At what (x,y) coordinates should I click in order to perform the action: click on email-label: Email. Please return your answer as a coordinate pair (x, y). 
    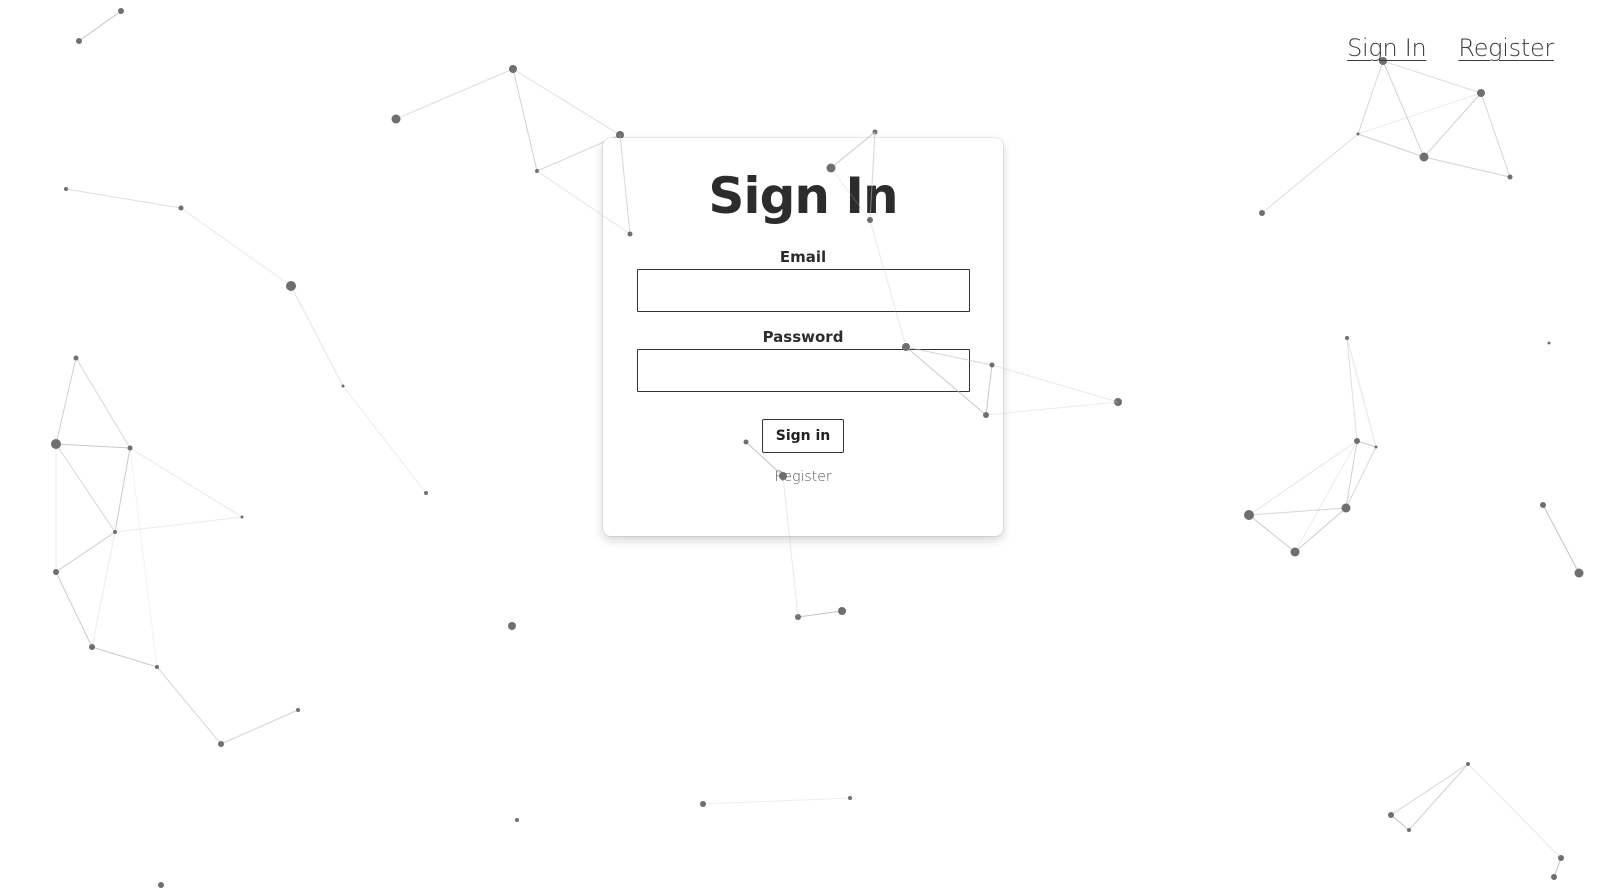
    Looking at the image, I should click on (803, 257).